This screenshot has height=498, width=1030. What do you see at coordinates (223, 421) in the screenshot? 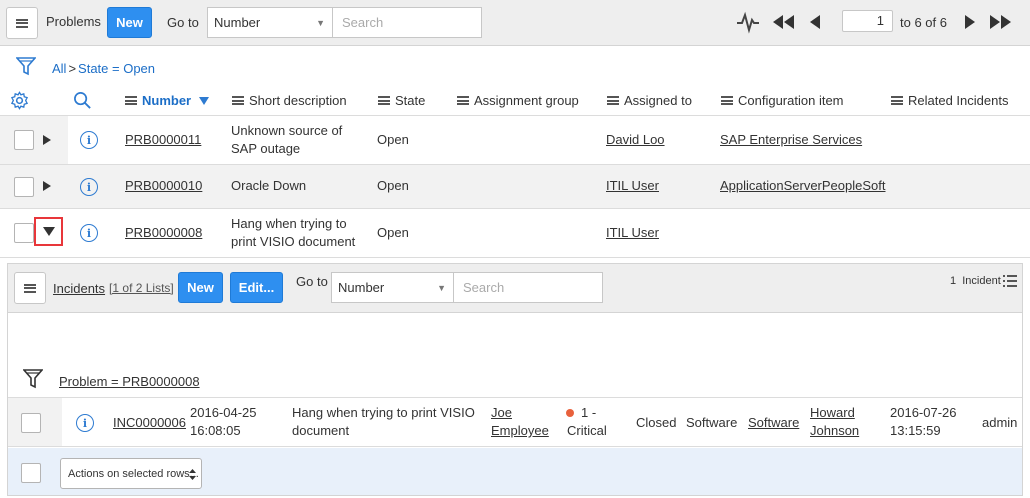
I see `cell-opened: 2016-04-25 16:08:05` at bounding box center [223, 421].